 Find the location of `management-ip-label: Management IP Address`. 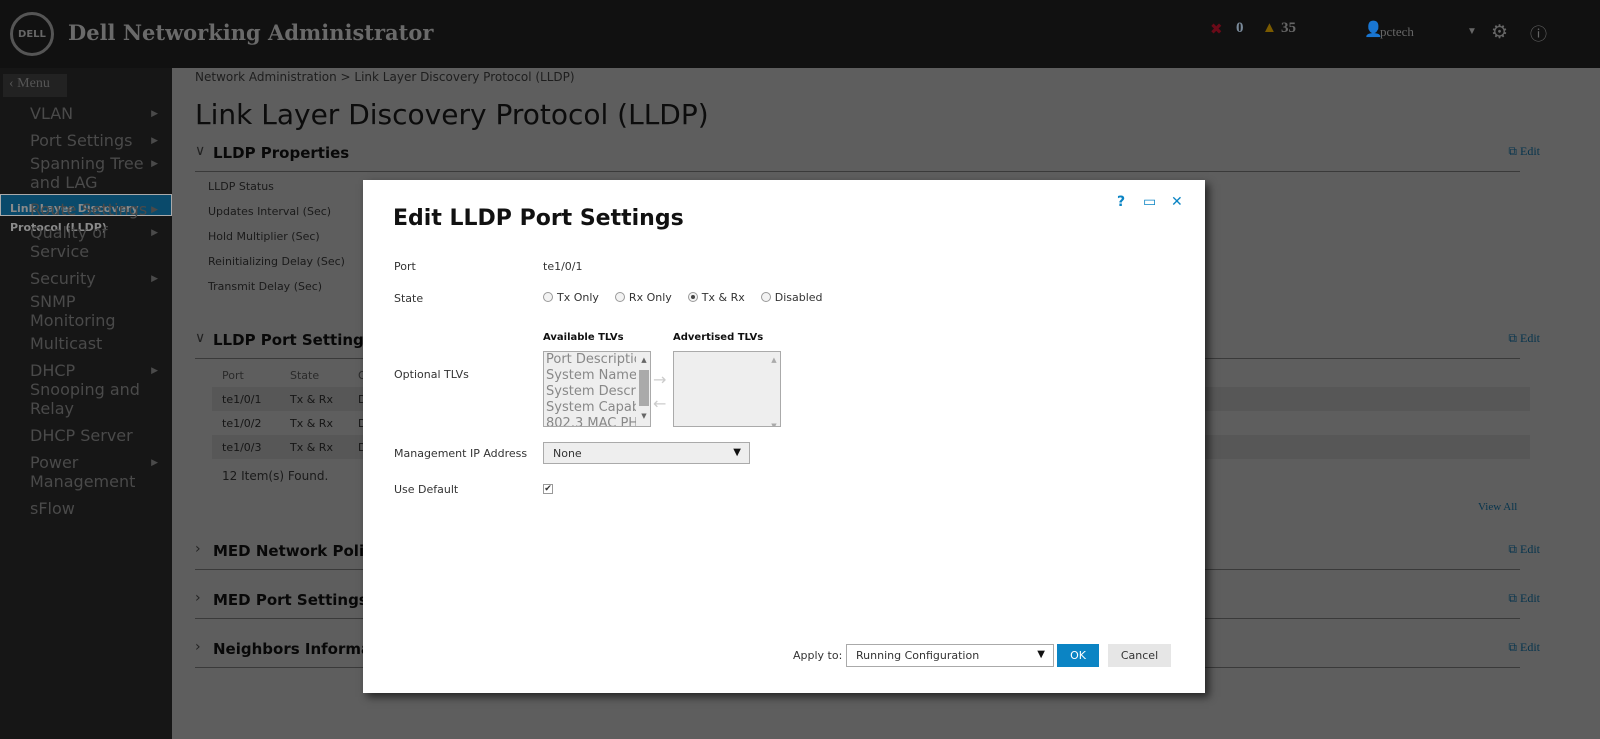

management-ip-label: Management IP Address is located at coordinates (461, 453).